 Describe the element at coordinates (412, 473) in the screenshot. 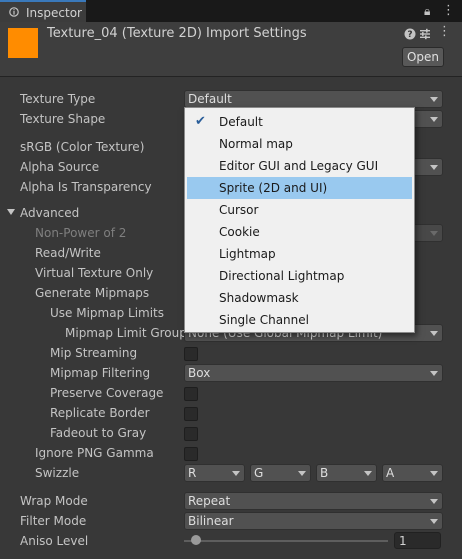

I see `swizzle-a-dropdown: A` at that location.